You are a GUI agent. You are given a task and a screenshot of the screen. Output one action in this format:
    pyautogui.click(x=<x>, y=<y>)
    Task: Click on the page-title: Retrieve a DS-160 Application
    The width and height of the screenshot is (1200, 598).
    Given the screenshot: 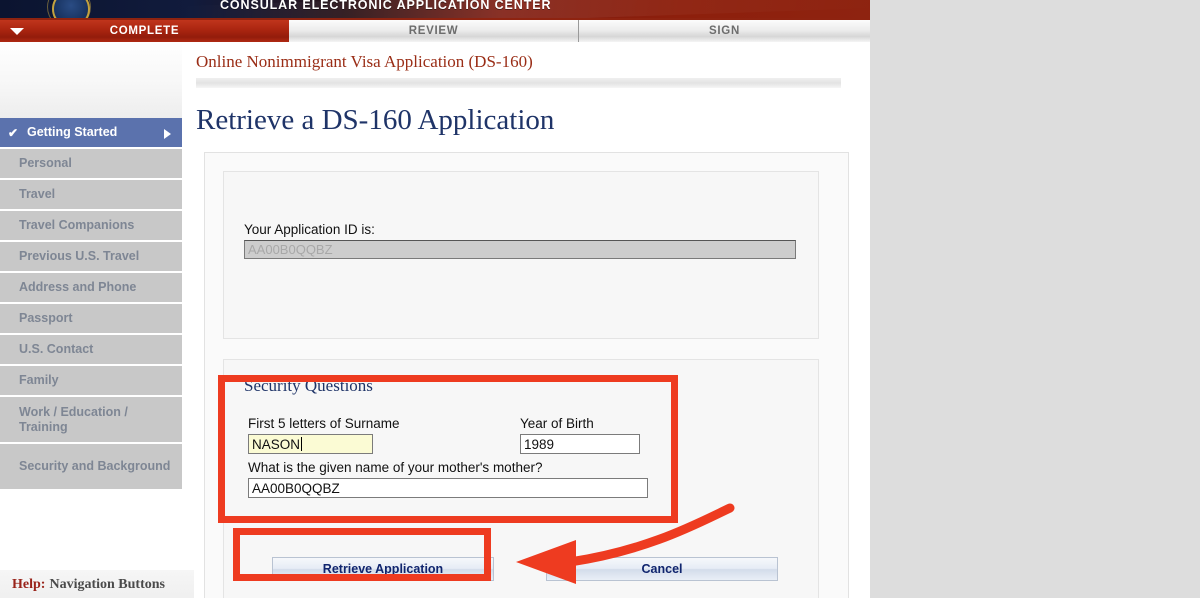 What is the action you would take?
    pyautogui.click(x=375, y=120)
    